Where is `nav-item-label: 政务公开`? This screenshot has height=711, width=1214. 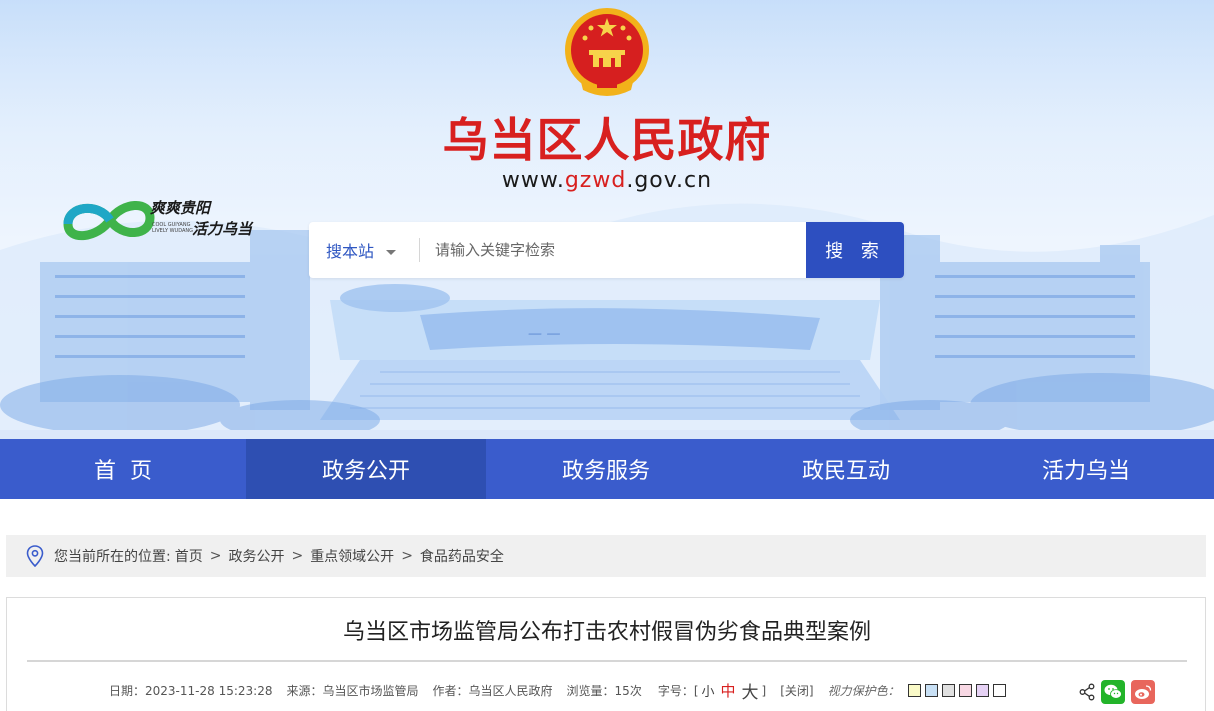
nav-item-label: 政务公开 is located at coordinates (365, 471).